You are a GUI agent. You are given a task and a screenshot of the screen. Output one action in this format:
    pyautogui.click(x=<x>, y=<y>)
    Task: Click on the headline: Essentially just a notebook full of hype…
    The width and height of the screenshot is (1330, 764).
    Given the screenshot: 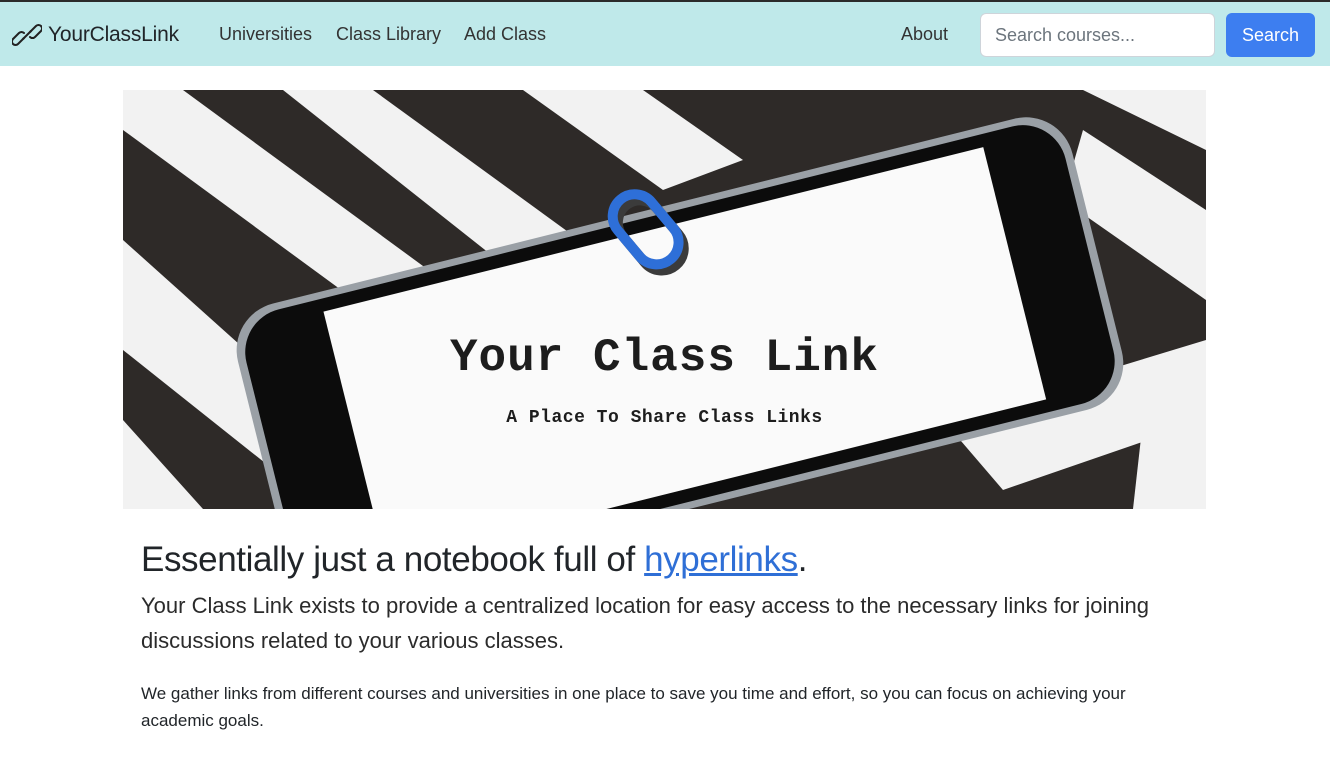 What is the action you would take?
    pyautogui.click(x=671, y=560)
    